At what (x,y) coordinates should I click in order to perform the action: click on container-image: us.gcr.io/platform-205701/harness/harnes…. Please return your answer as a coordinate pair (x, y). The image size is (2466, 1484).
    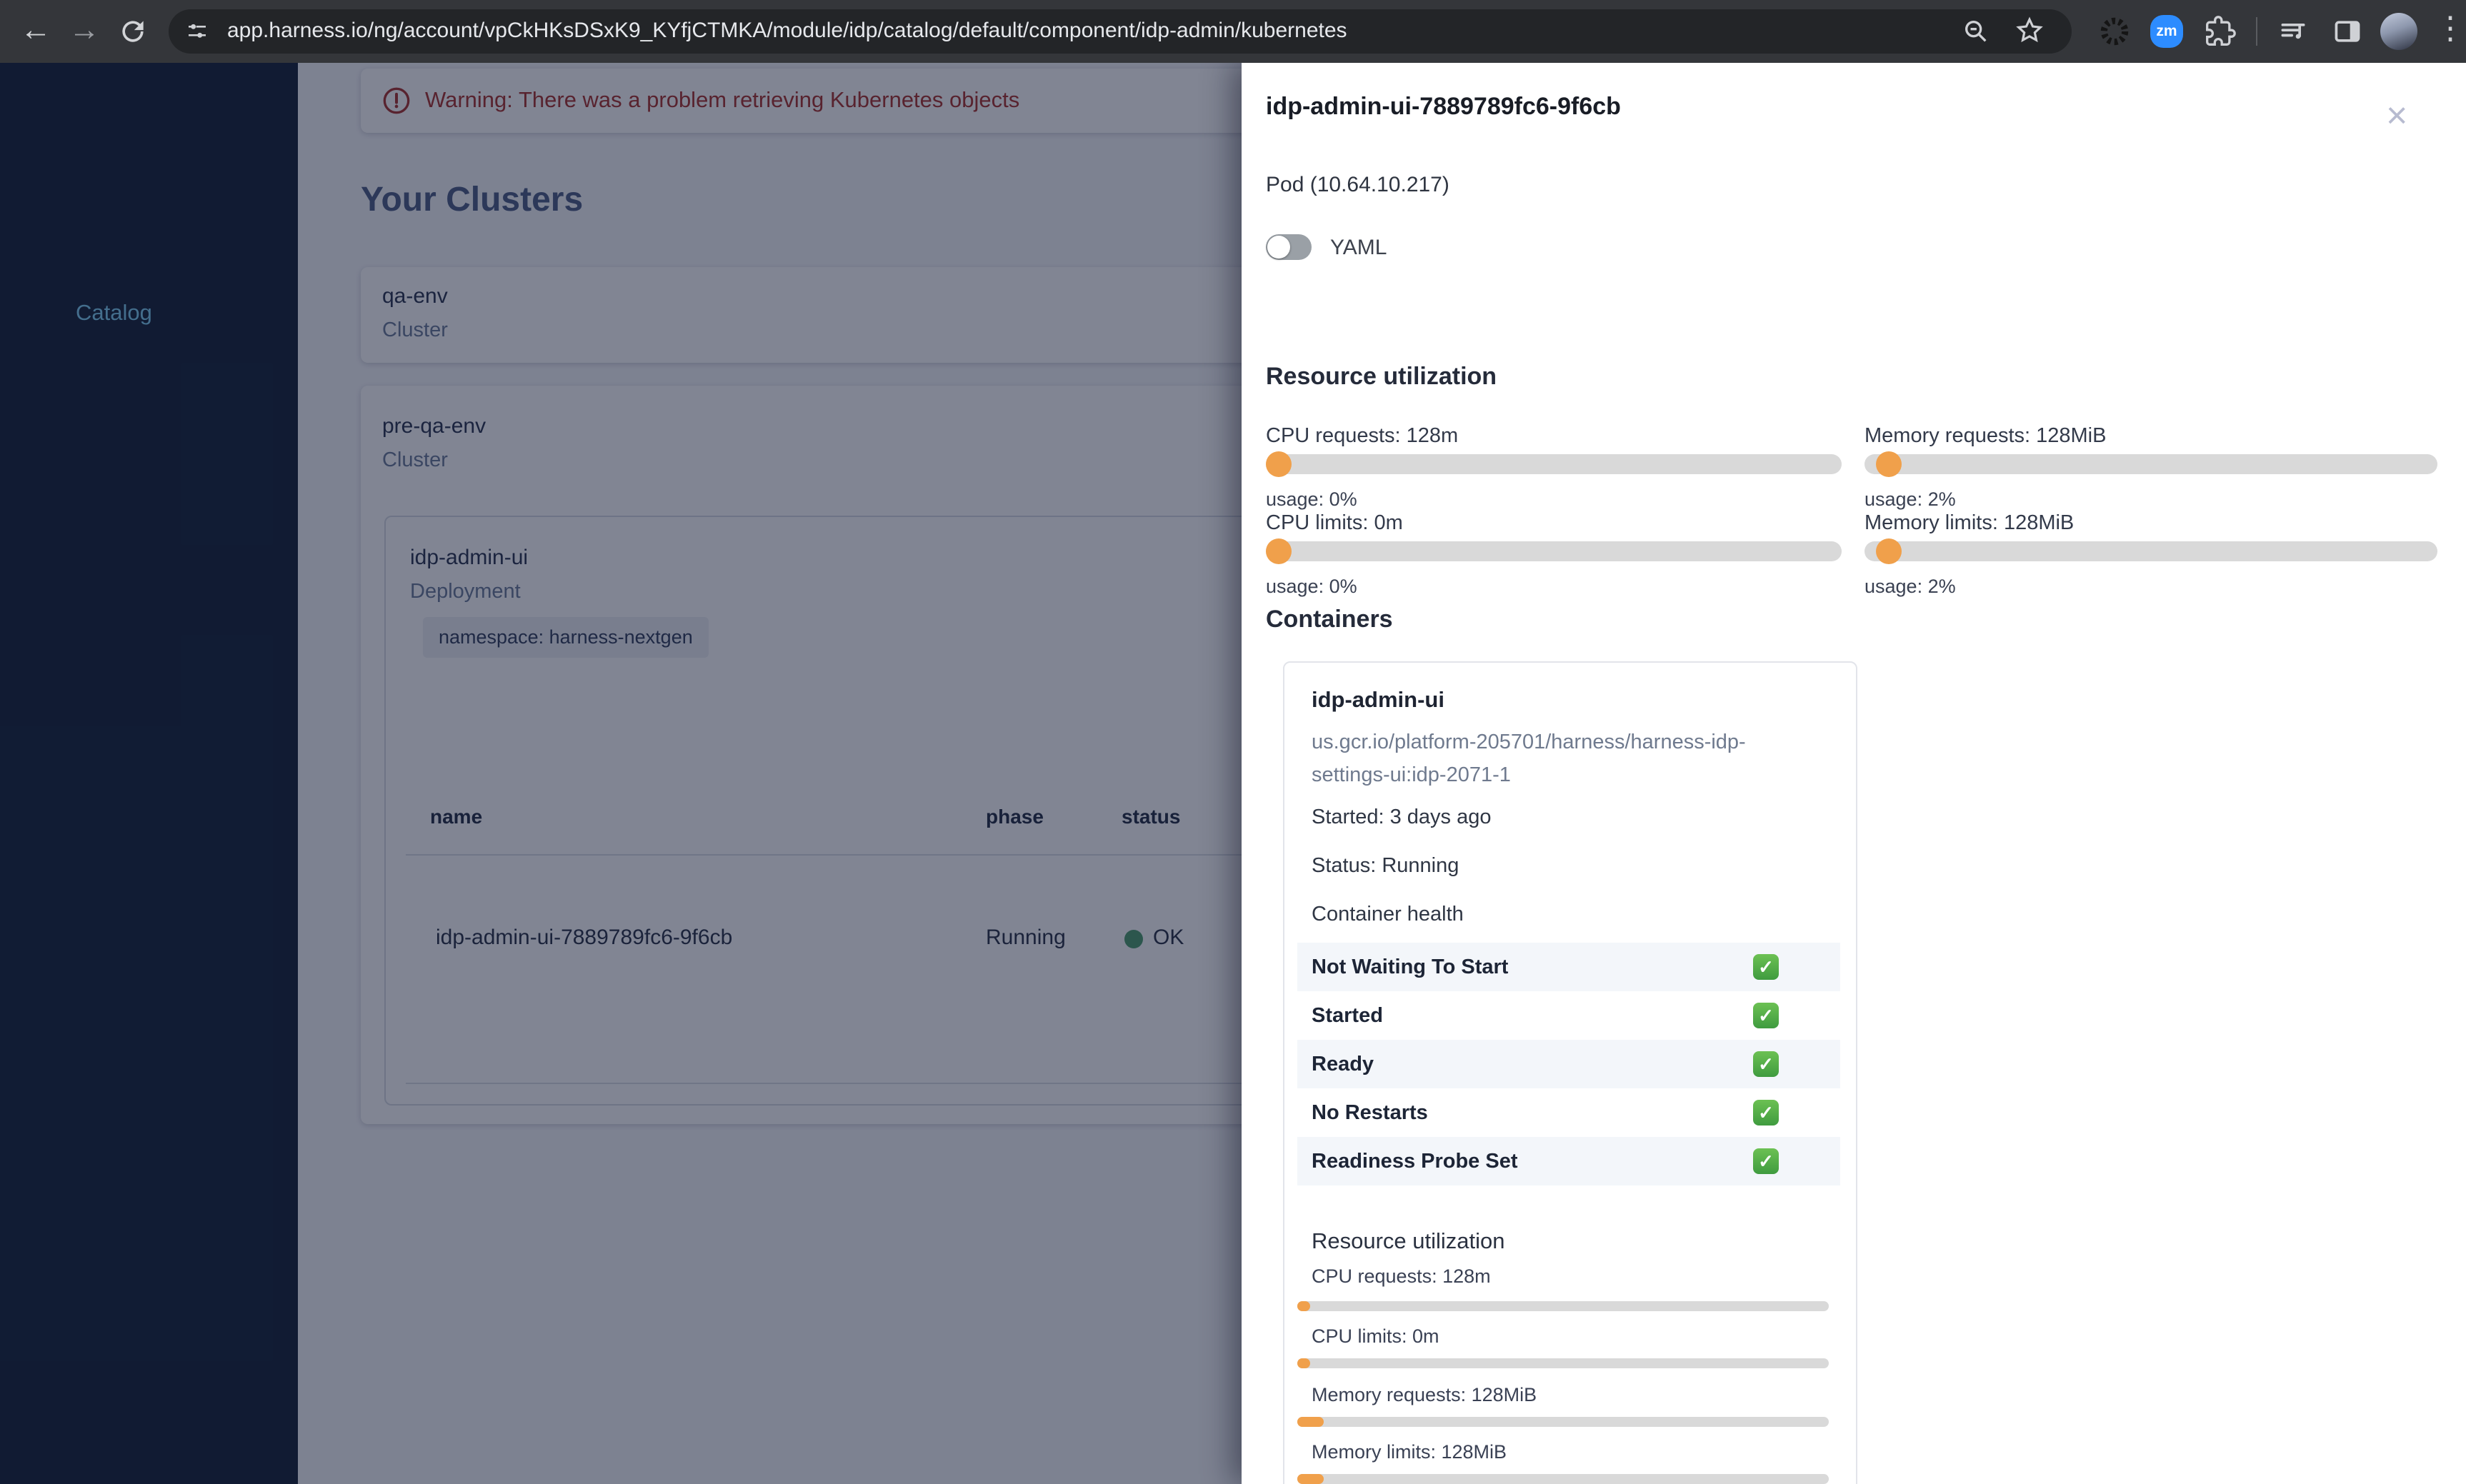
    Looking at the image, I should click on (1529, 758).